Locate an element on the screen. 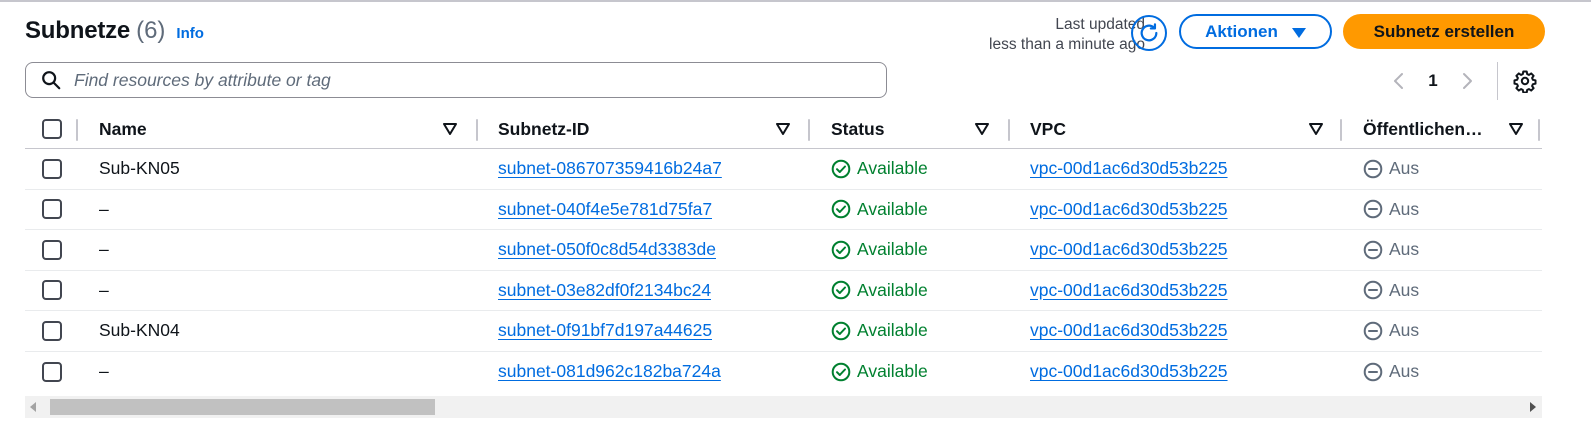 The height and width of the screenshot is (426, 1591). refresh-icon is located at coordinates (1149, 32).